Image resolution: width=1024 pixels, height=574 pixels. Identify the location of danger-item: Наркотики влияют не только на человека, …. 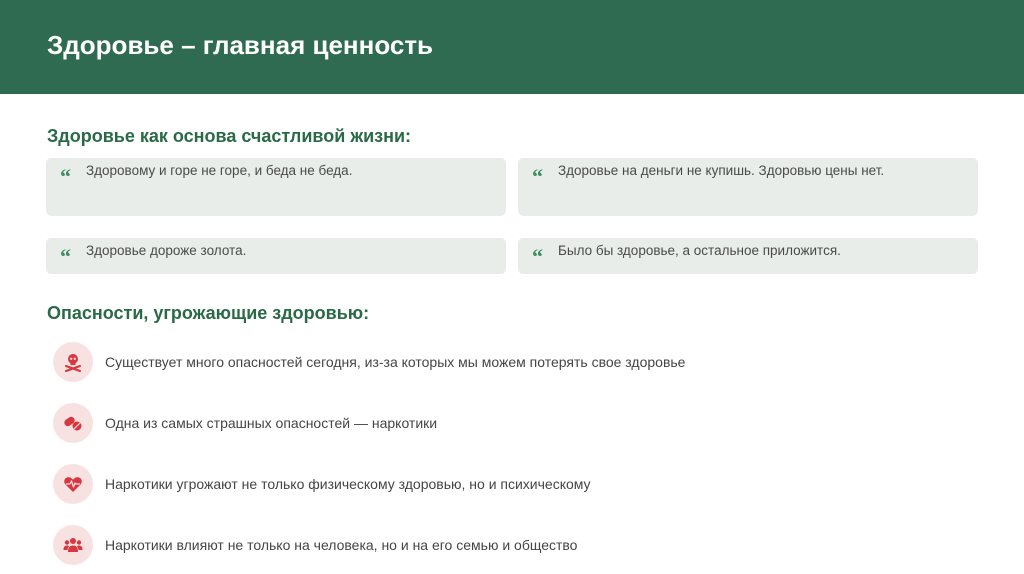
(503, 545).